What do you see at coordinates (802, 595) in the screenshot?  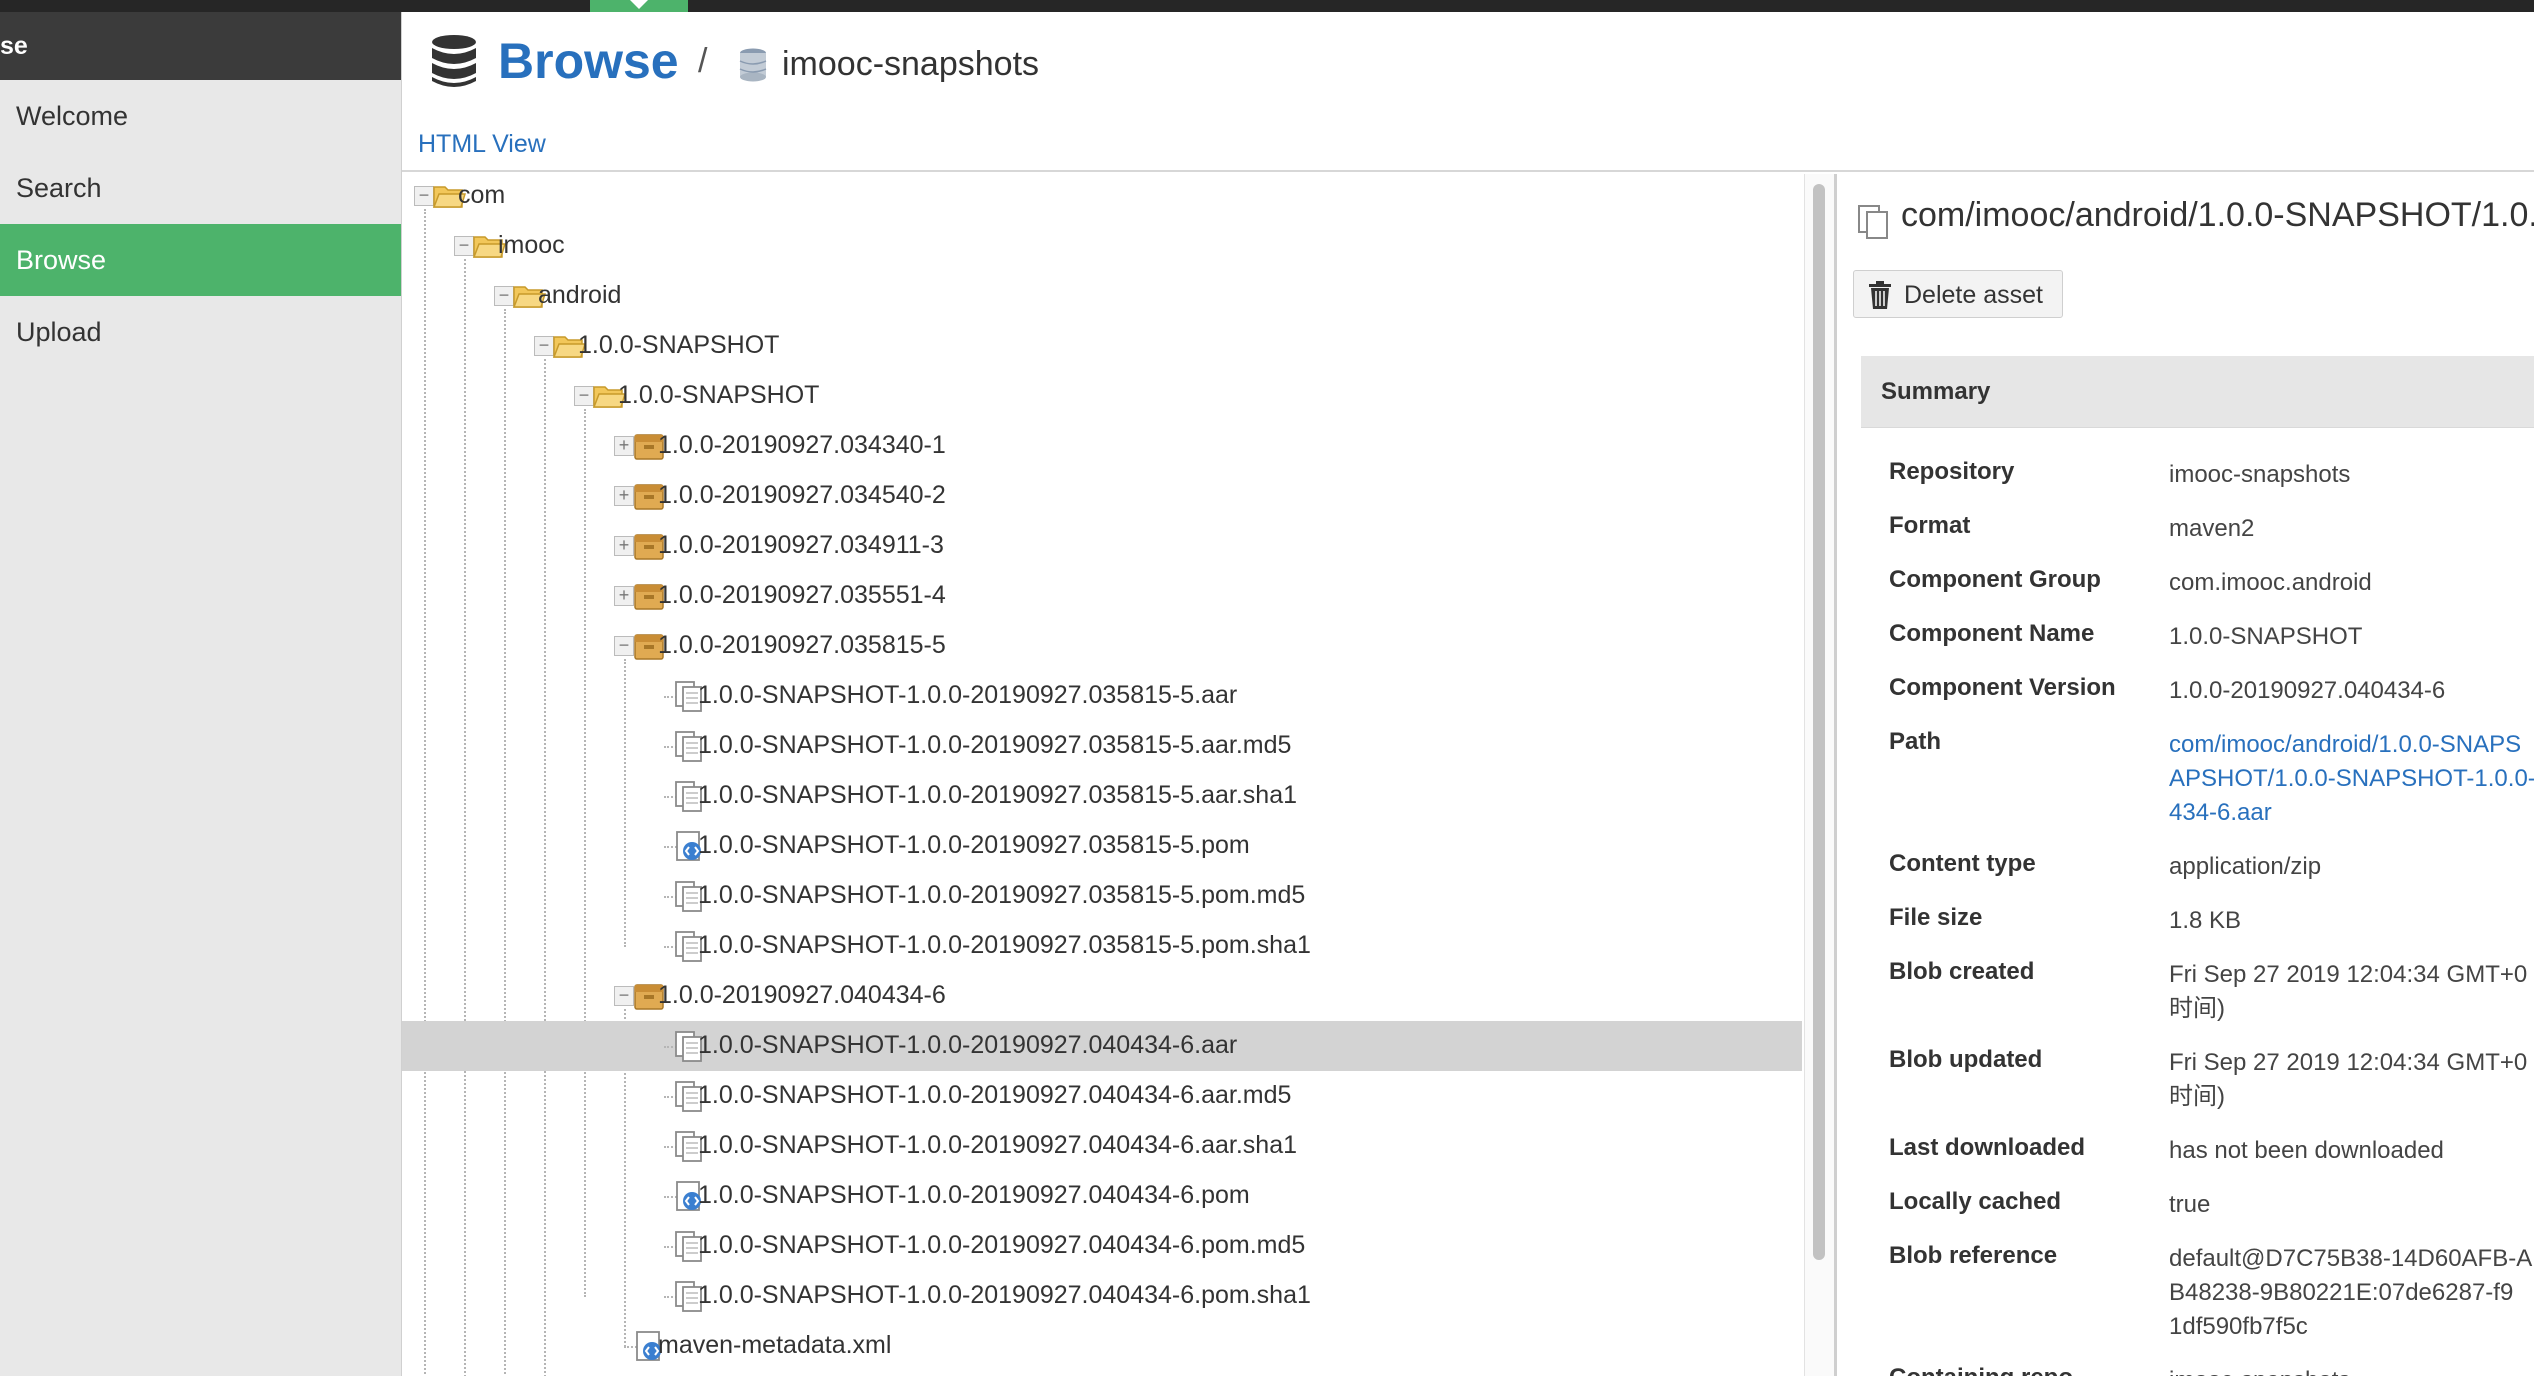 I see `tree-node-label: 1.0.0-20190927.035551-4` at bounding box center [802, 595].